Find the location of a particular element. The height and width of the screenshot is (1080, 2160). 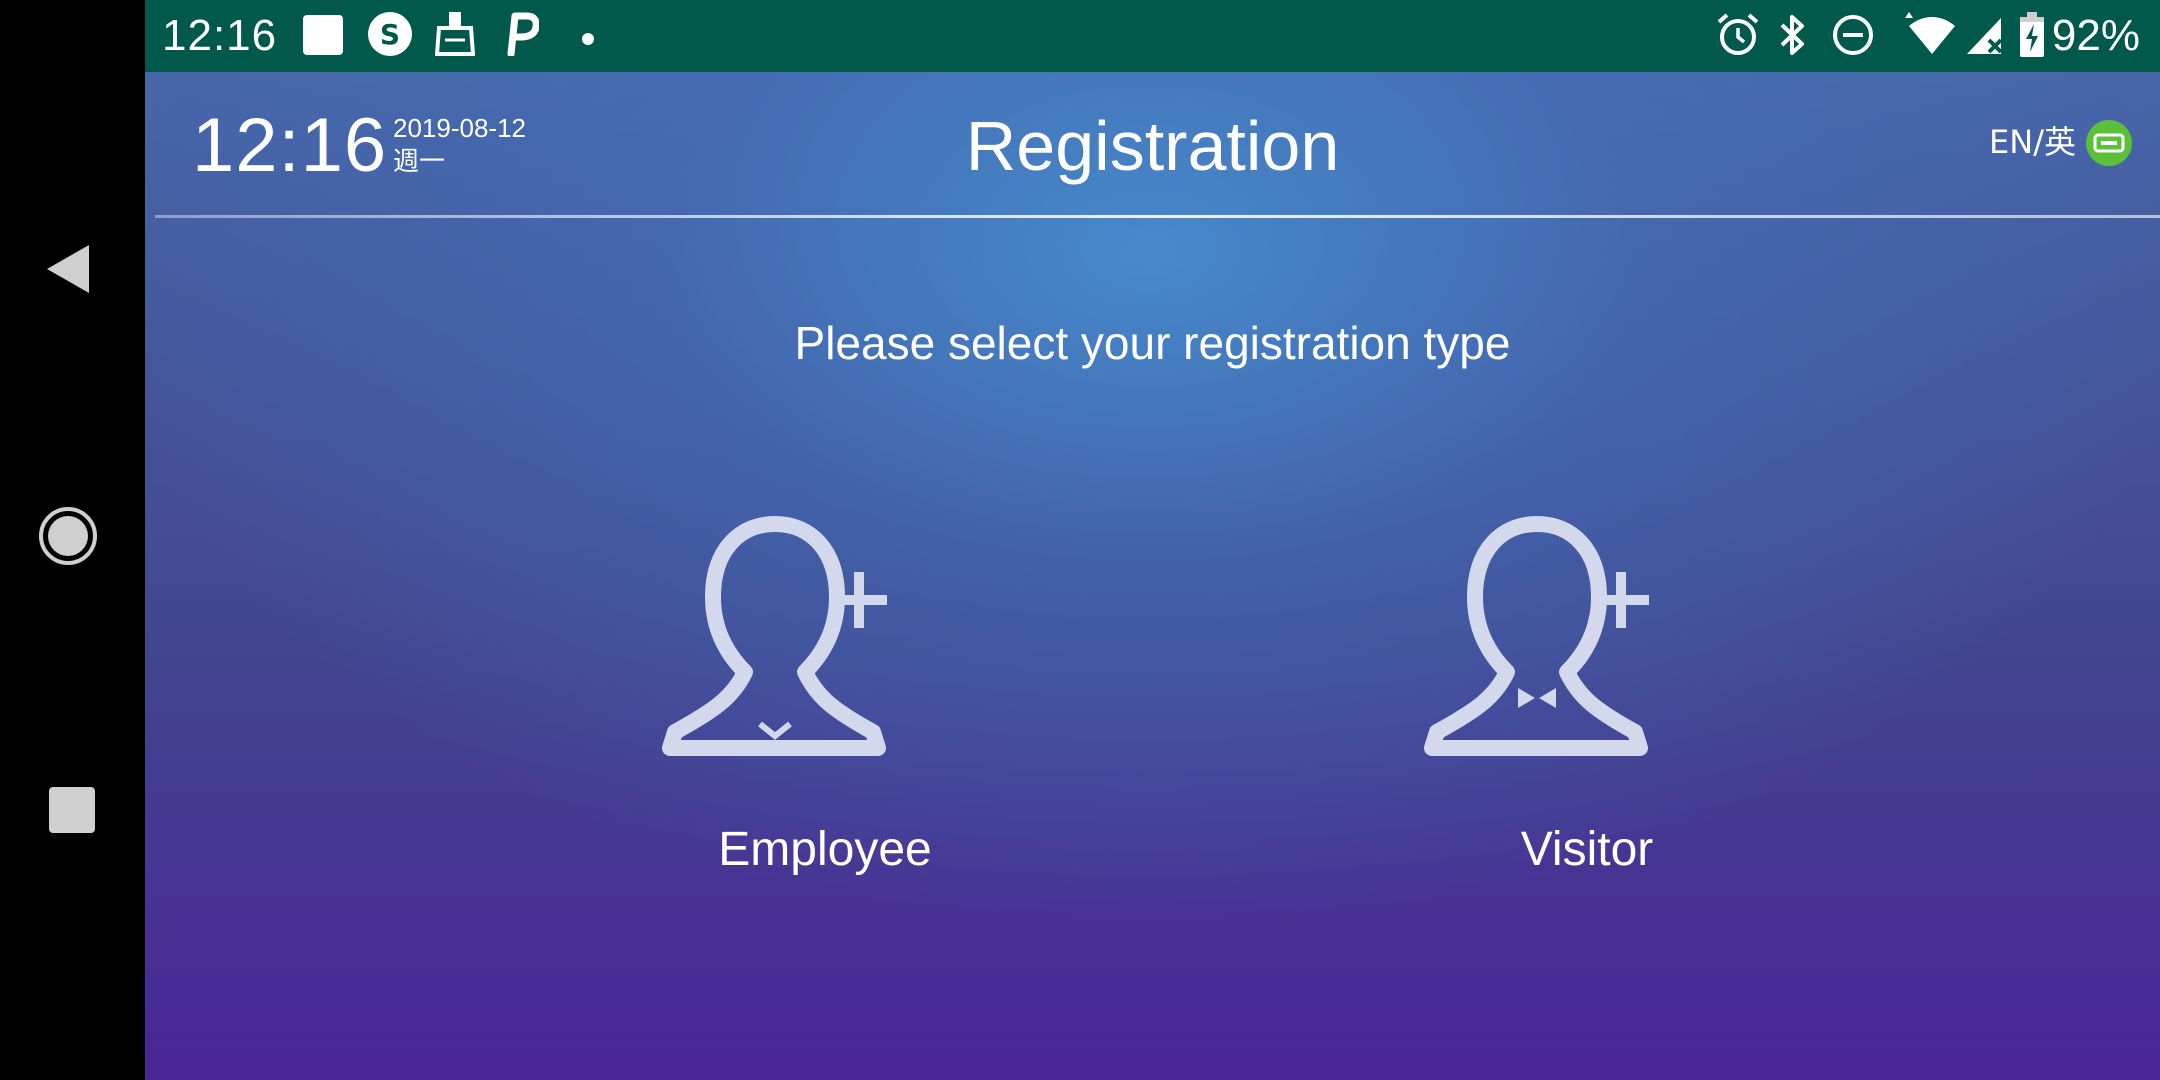

svg-text: S is located at coordinates (390, 34).